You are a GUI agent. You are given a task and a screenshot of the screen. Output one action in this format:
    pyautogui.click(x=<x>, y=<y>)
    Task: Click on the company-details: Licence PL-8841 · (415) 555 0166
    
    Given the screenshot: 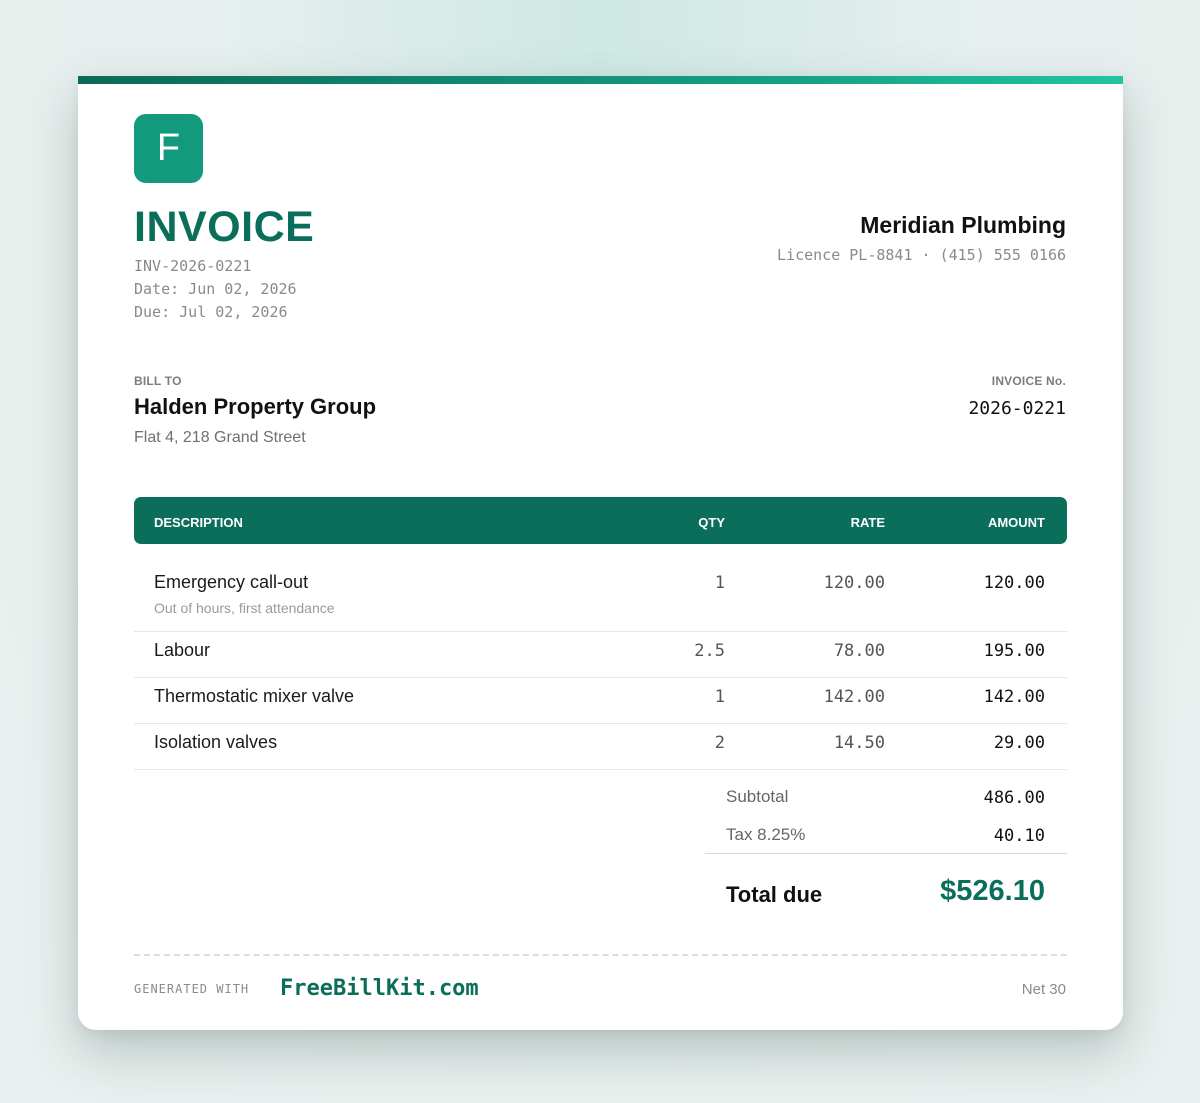 What is the action you would take?
    pyautogui.click(x=921, y=255)
    